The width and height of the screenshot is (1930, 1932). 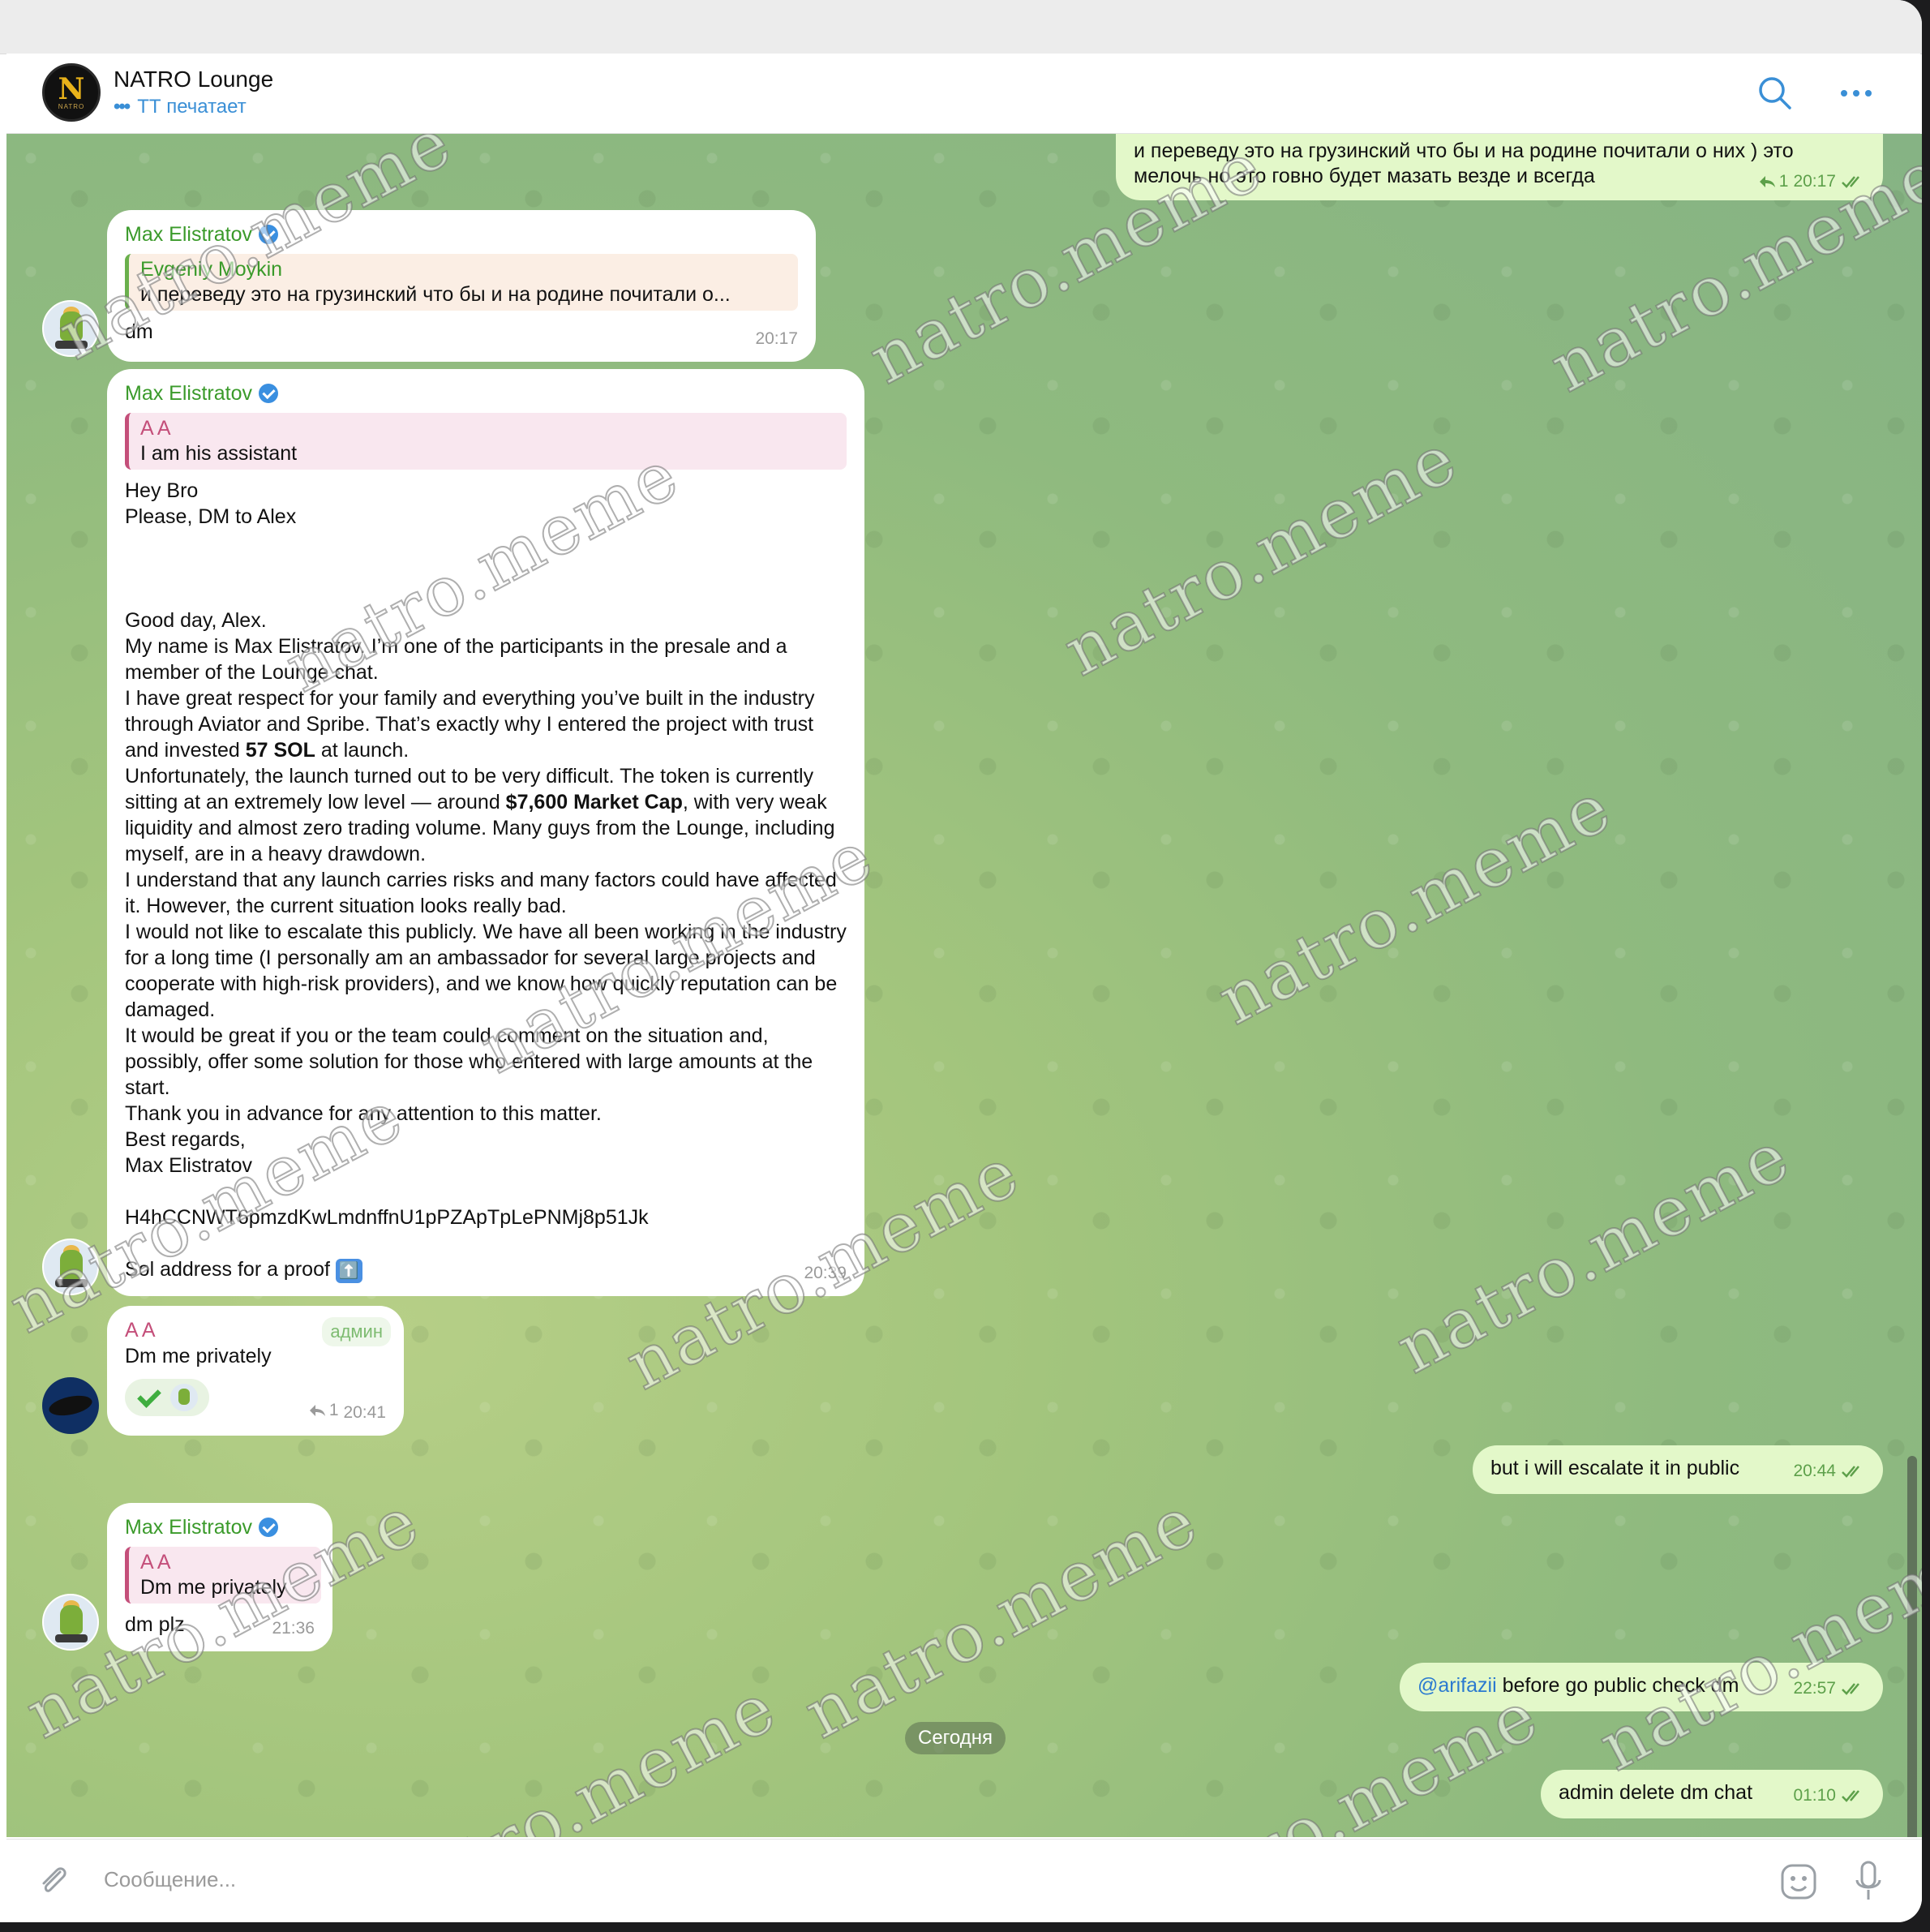 What do you see at coordinates (184, 1397) in the screenshot?
I see `reactor-avatar` at bounding box center [184, 1397].